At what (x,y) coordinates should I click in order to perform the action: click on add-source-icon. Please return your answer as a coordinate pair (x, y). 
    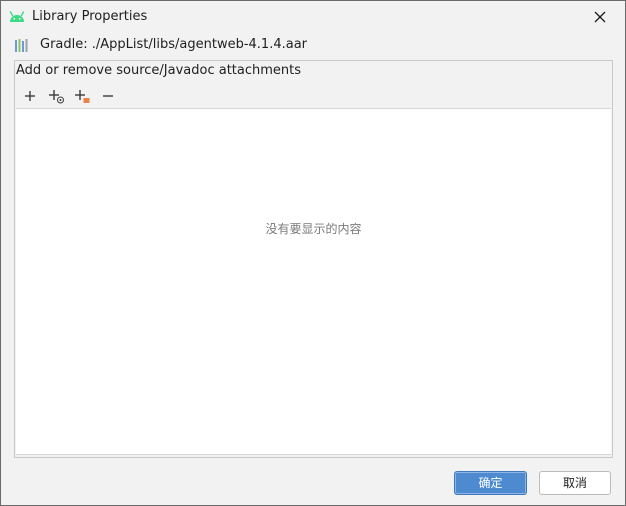
    Looking at the image, I should click on (56, 97).